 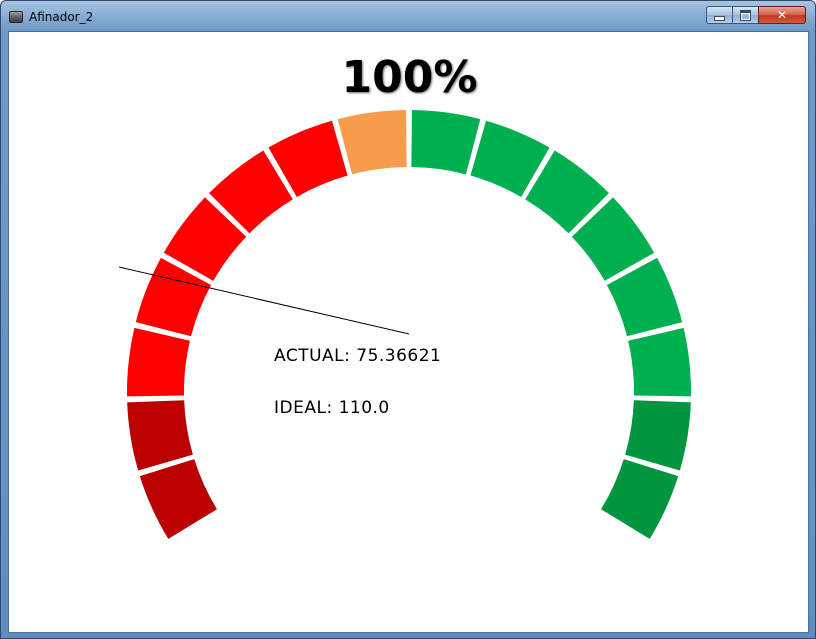 What do you see at coordinates (61, 17) in the screenshot?
I see `window-title: Afinador_2` at bounding box center [61, 17].